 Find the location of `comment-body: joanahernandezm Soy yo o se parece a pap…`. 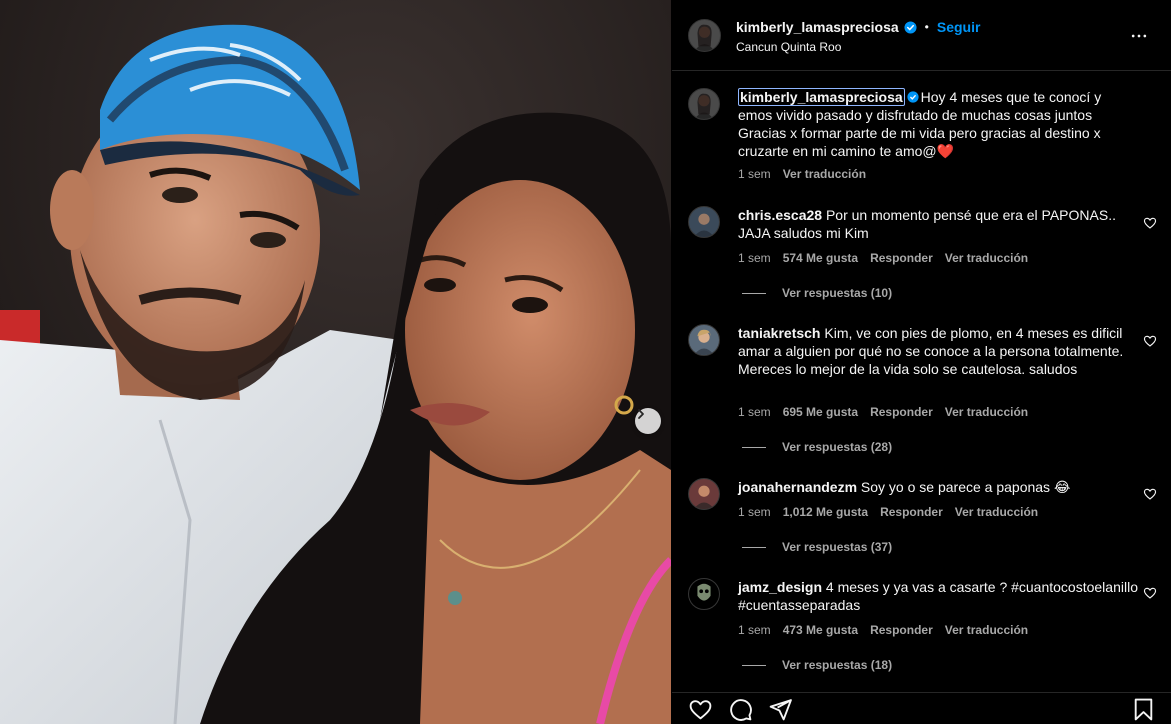

comment-body: joanahernandezm Soy yo o se parece a pap… is located at coordinates (938, 487).